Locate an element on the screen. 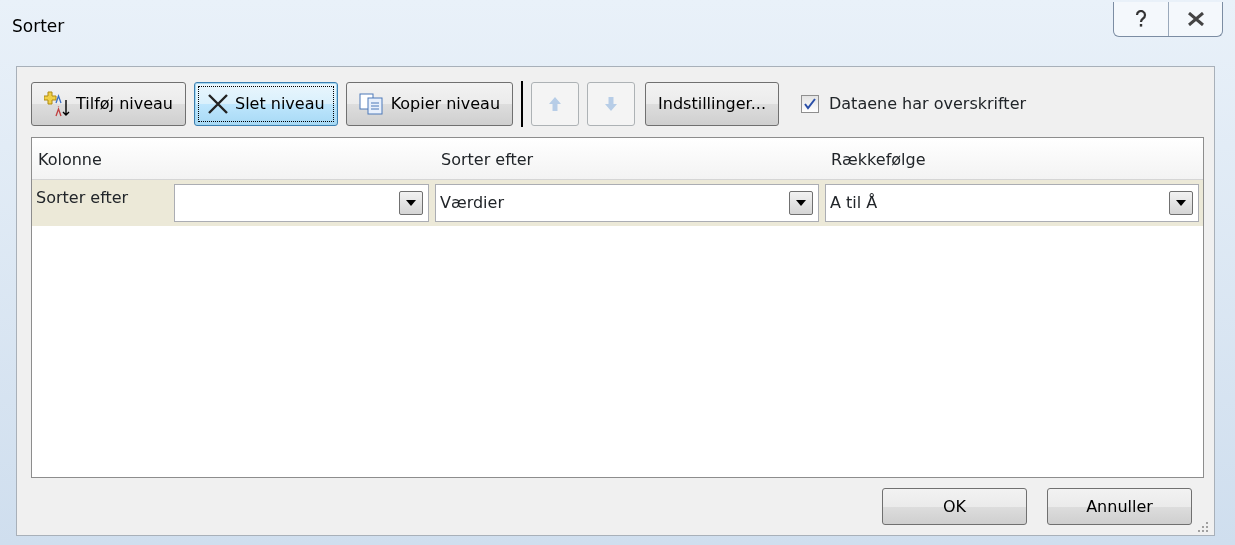 This screenshot has height=545, width=1235. window-title: Sorter is located at coordinates (38, 26).